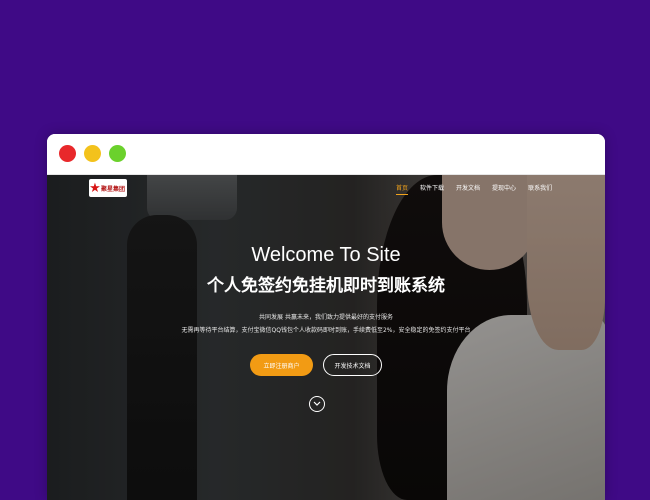 This screenshot has height=500, width=650. Describe the element at coordinates (402, 189) in the screenshot. I see `nav-item-home: 首页` at that location.